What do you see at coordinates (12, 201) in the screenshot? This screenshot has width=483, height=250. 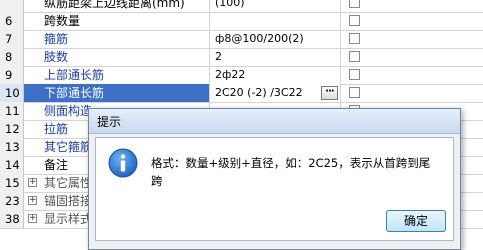 I see `row-number: 23` at bounding box center [12, 201].